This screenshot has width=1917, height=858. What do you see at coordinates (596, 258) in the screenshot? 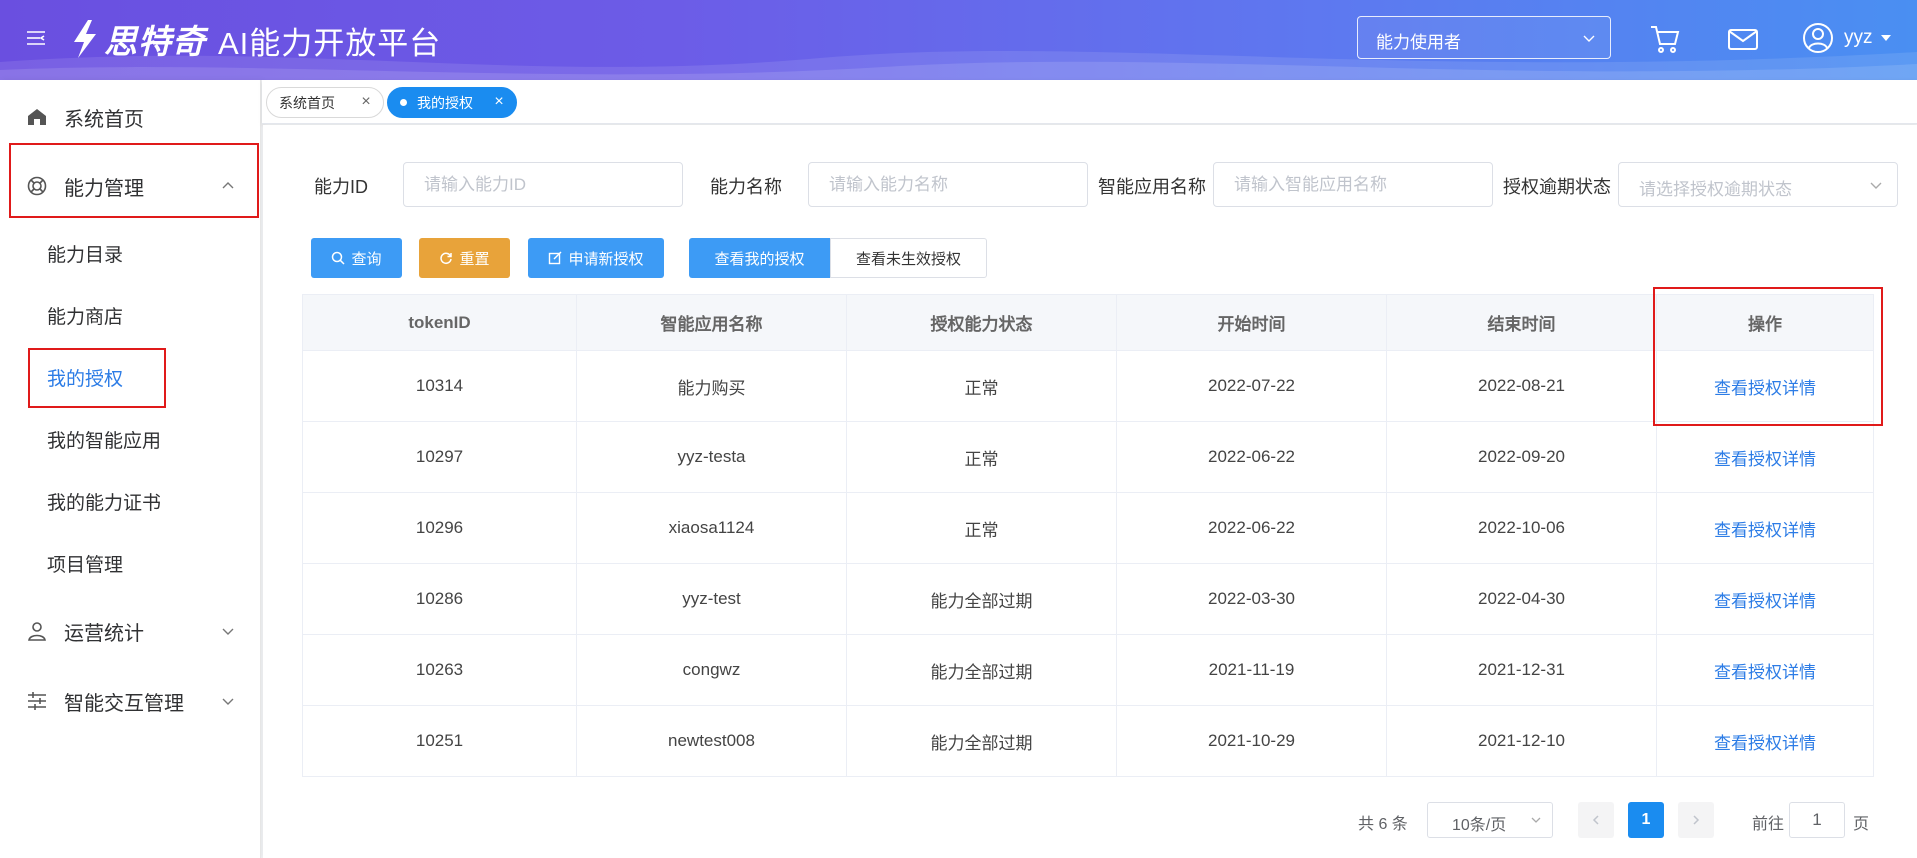
I see `apply-authorization-button: 申请新授权` at bounding box center [596, 258].